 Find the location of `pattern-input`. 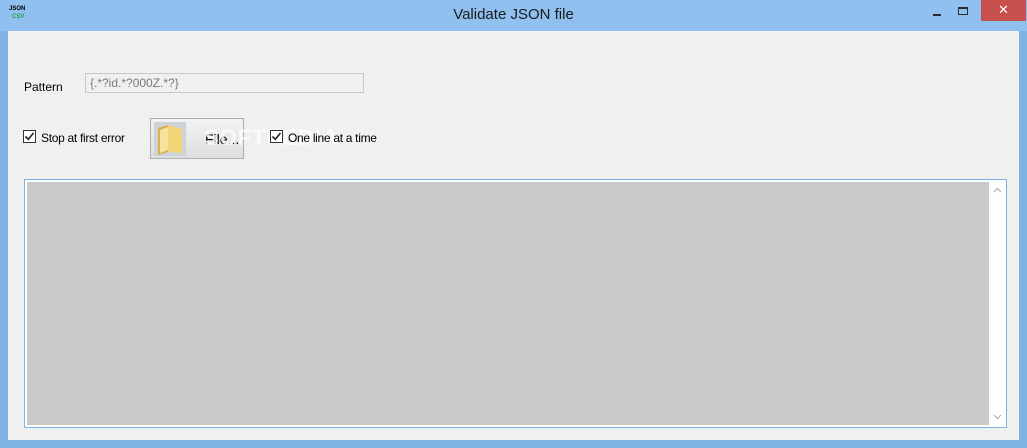

pattern-input is located at coordinates (224, 83).